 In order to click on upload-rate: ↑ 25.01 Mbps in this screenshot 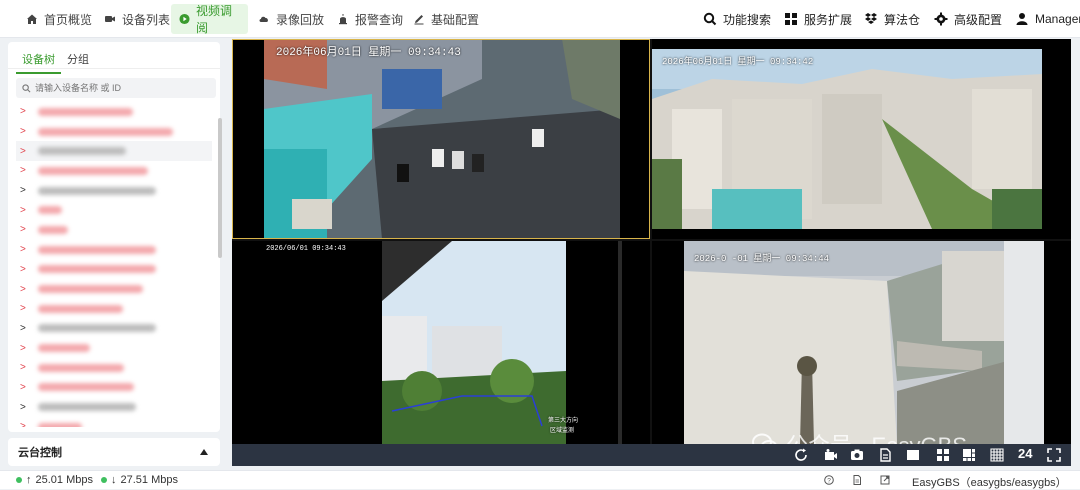, I will do `click(54, 480)`.